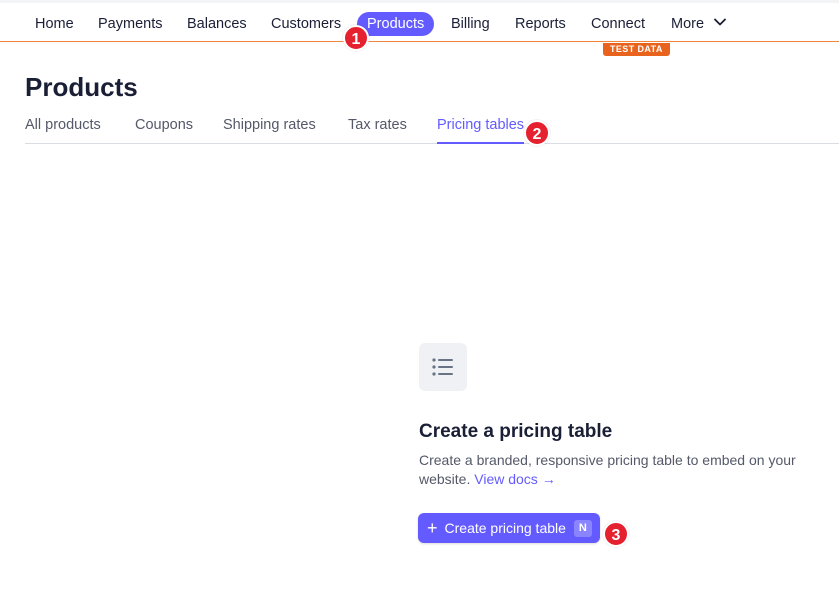 The image size is (839, 612). Describe the element at coordinates (269, 130) in the screenshot. I see `tab-shipping-rates: Shipping rates` at that location.